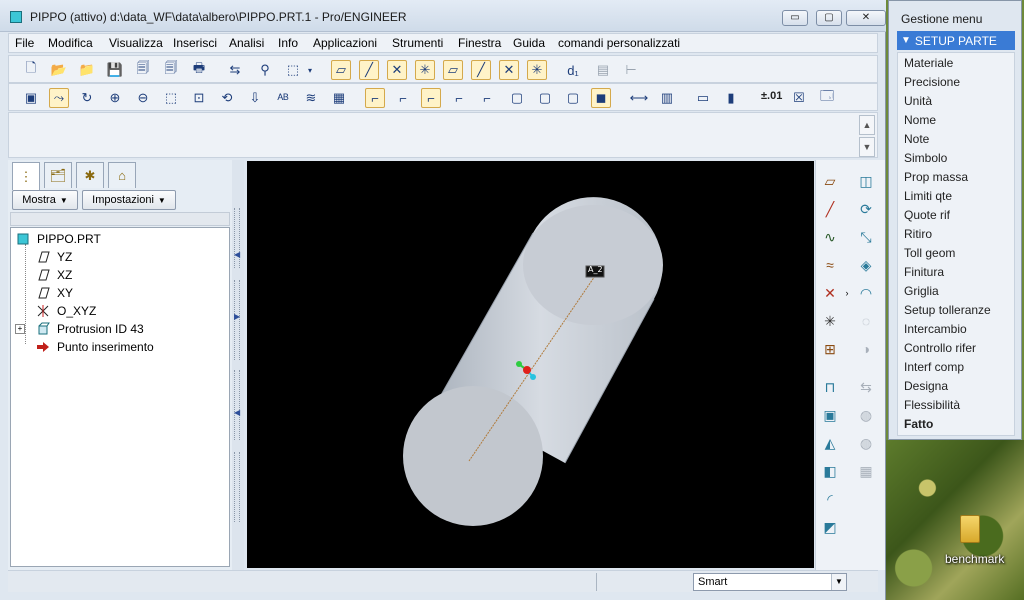 The width and height of the screenshot is (1024, 600). I want to click on orient-mode-icon: ↻, so click(87, 98).